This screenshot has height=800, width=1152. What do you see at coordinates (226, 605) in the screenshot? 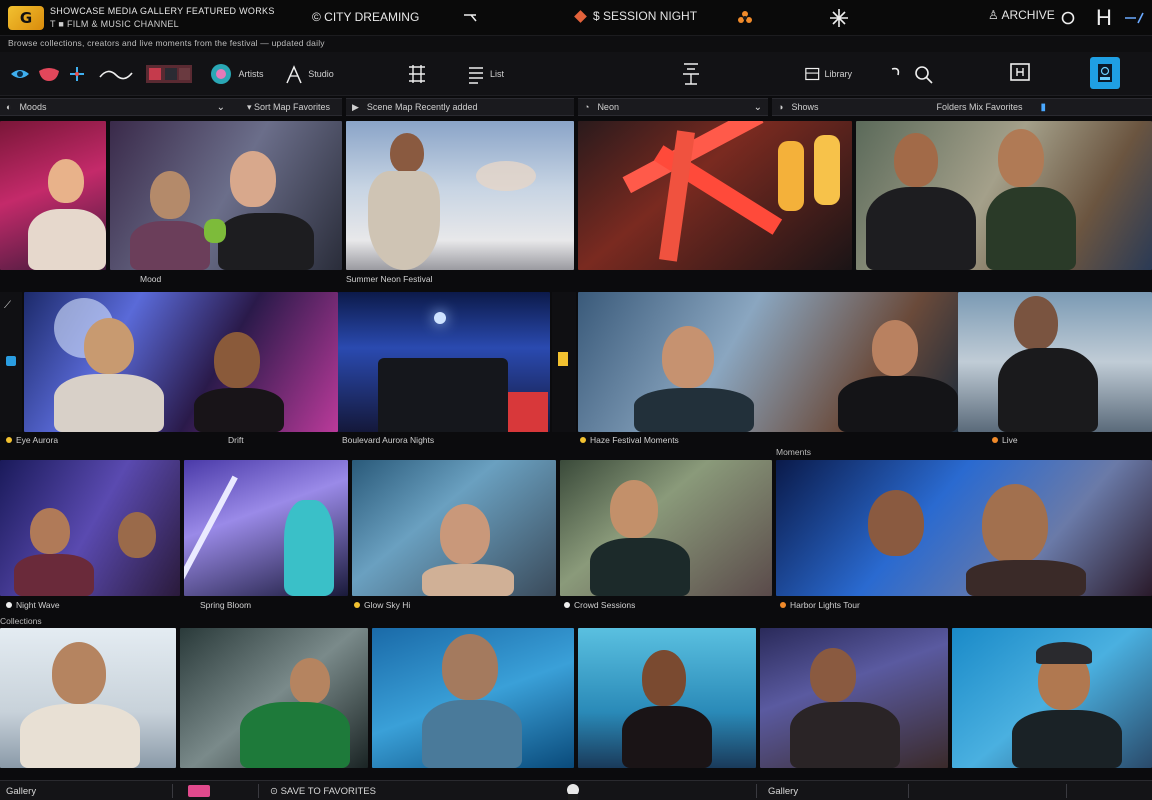
I see `tile-caption: Spring Bloom` at bounding box center [226, 605].